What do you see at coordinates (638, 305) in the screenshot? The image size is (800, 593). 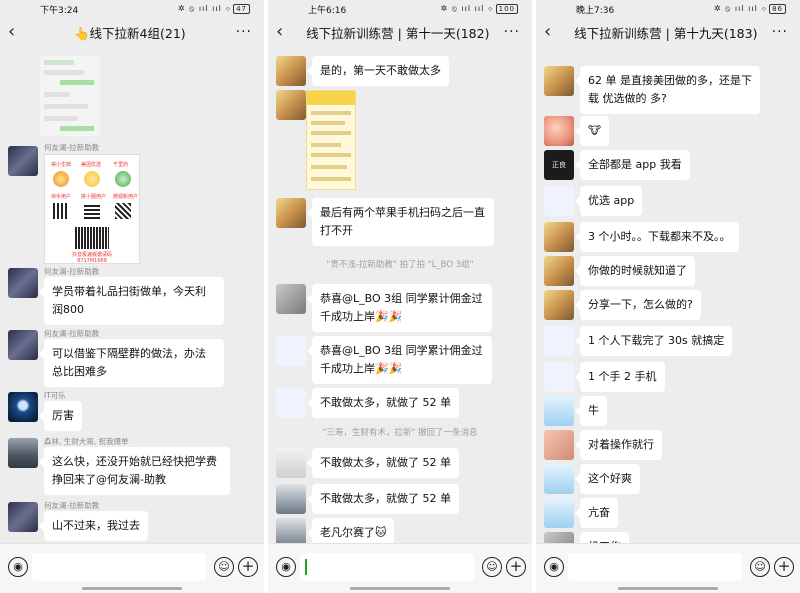 I see `message-bubble: 分享一下，怎么做的?` at bounding box center [638, 305].